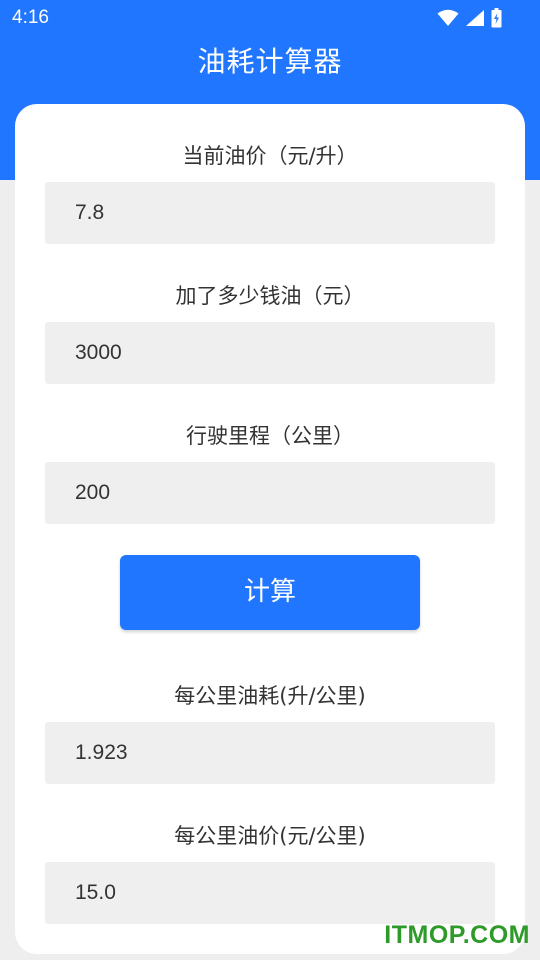  Describe the element at coordinates (270, 296) in the screenshot. I see `money-label: 加了多少钱油（元）` at that location.